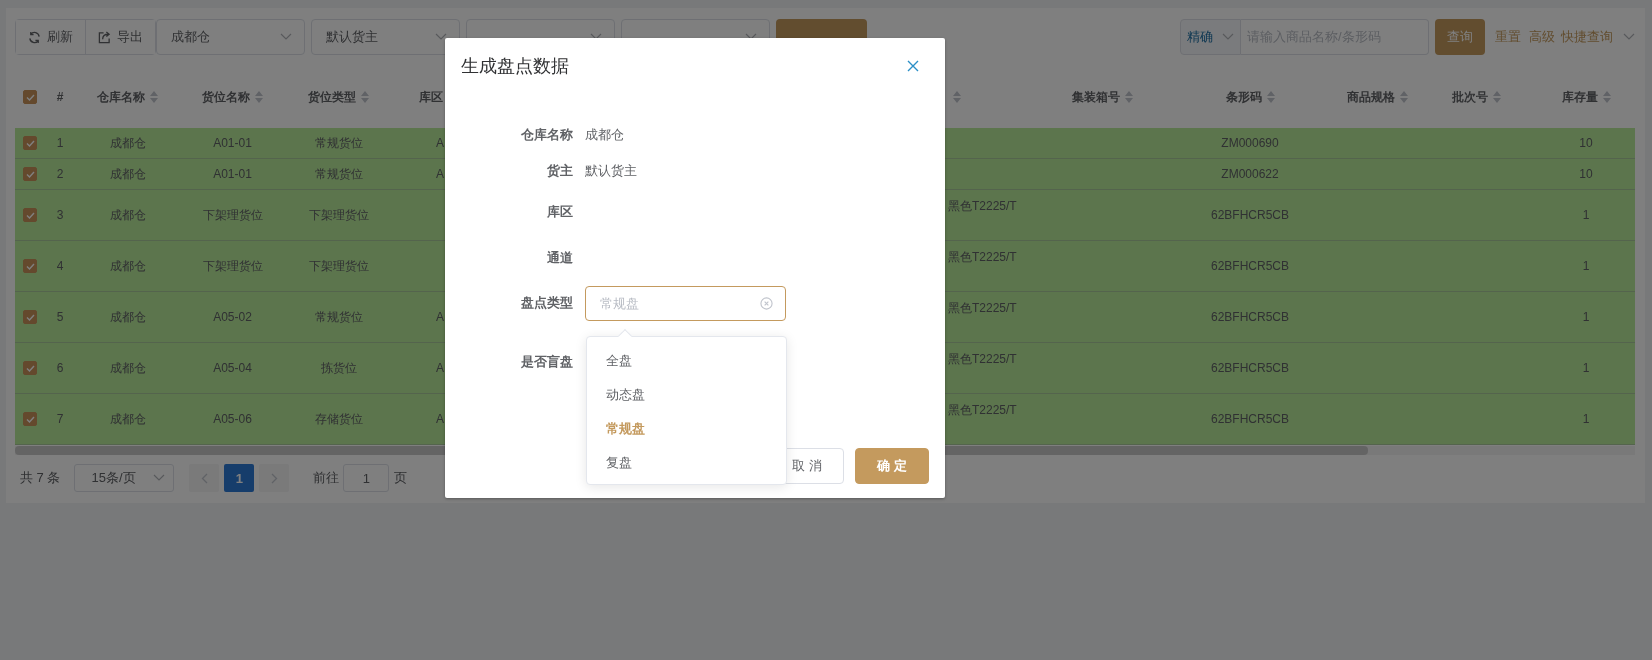 The height and width of the screenshot is (660, 1652). I want to click on table-cell: A05-06, so click(232, 419).